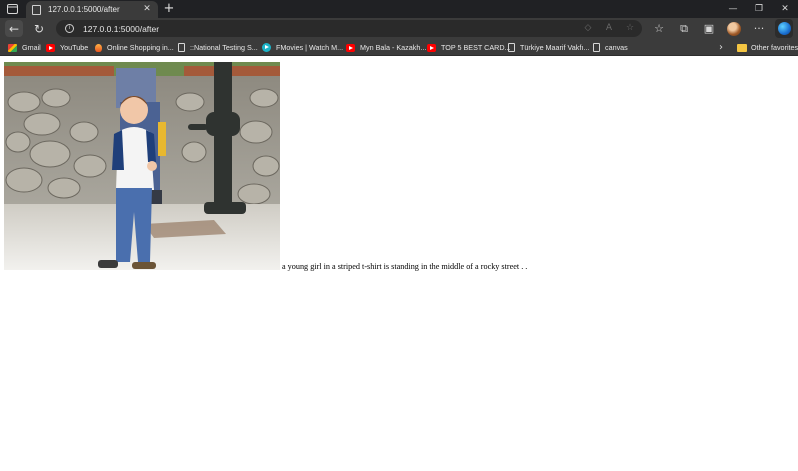  I want to click on window-controls: — ❐ ✕, so click(759, 9).